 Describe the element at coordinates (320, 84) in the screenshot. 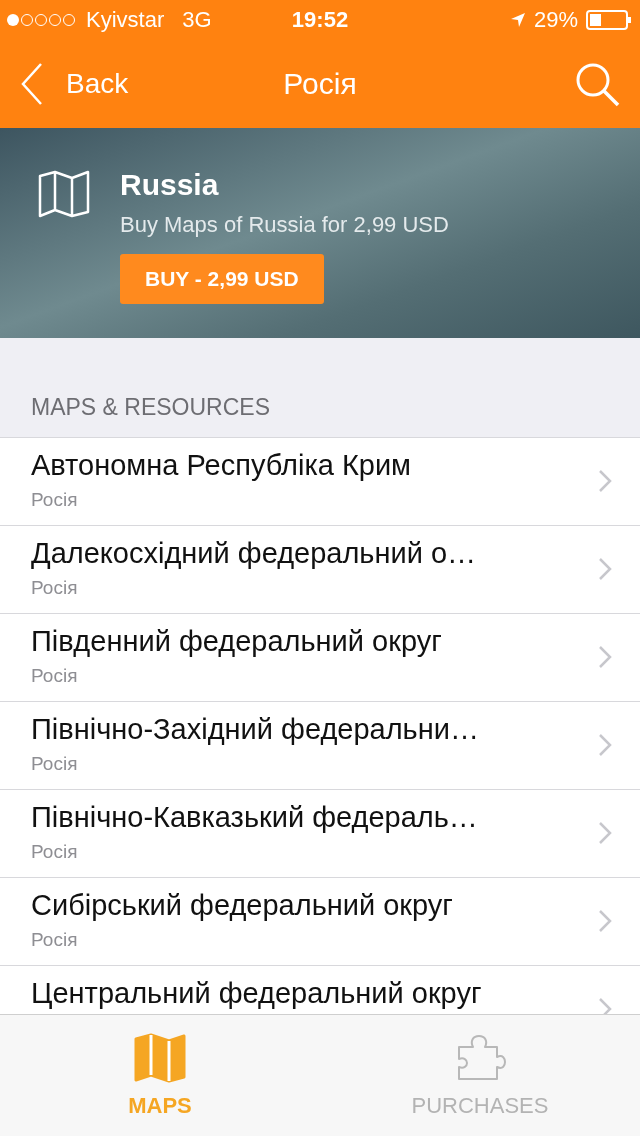

I see `nav-title: Росія` at that location.